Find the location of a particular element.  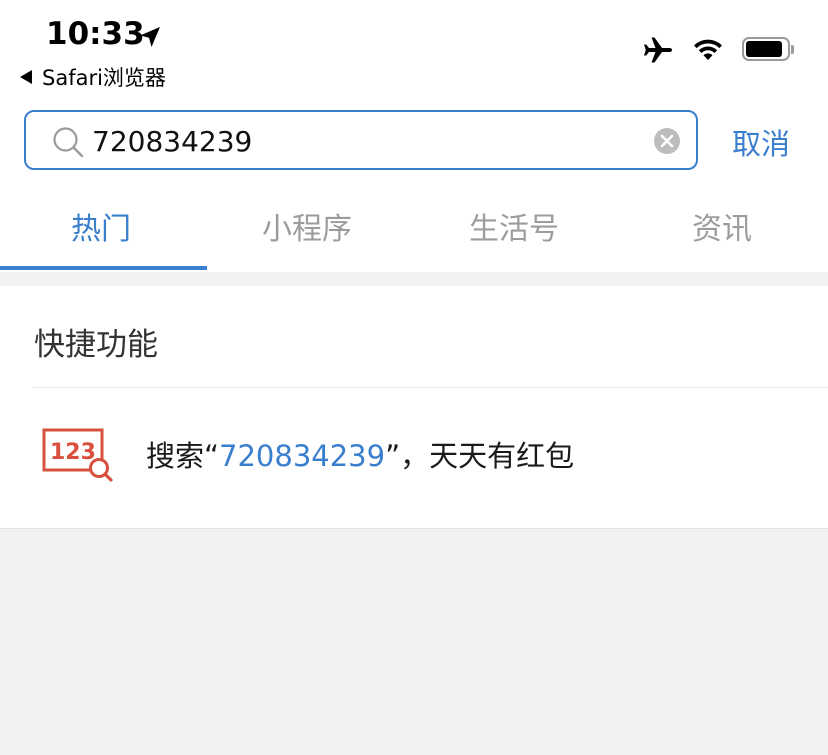

back-app-label: Safari浏览器 is located at coordinates (104, 78).